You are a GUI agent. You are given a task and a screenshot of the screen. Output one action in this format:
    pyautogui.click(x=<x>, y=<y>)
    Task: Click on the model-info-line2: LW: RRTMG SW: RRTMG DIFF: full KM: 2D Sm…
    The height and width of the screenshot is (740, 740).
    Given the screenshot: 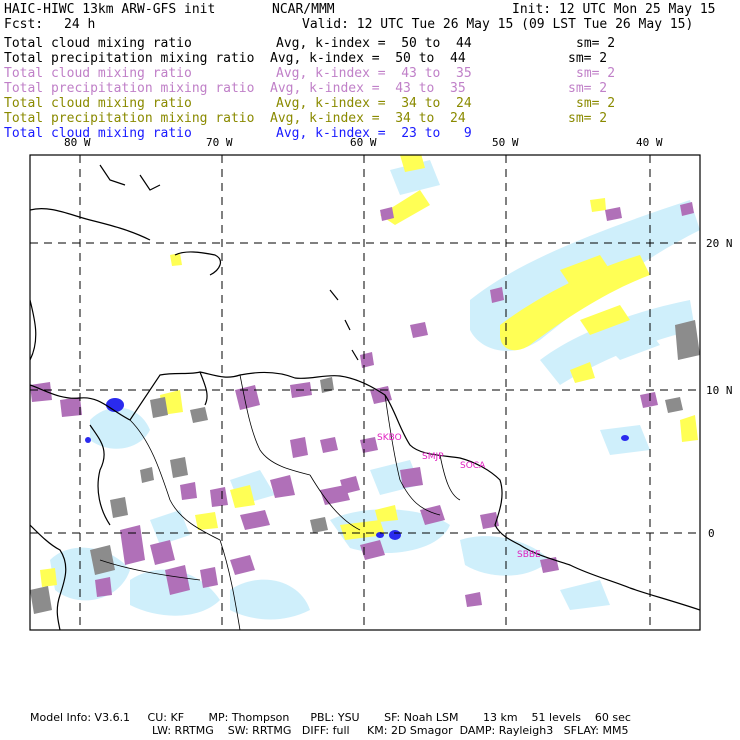 What is the action you would take?
    pyautogui.click(x=390, y=730)
    